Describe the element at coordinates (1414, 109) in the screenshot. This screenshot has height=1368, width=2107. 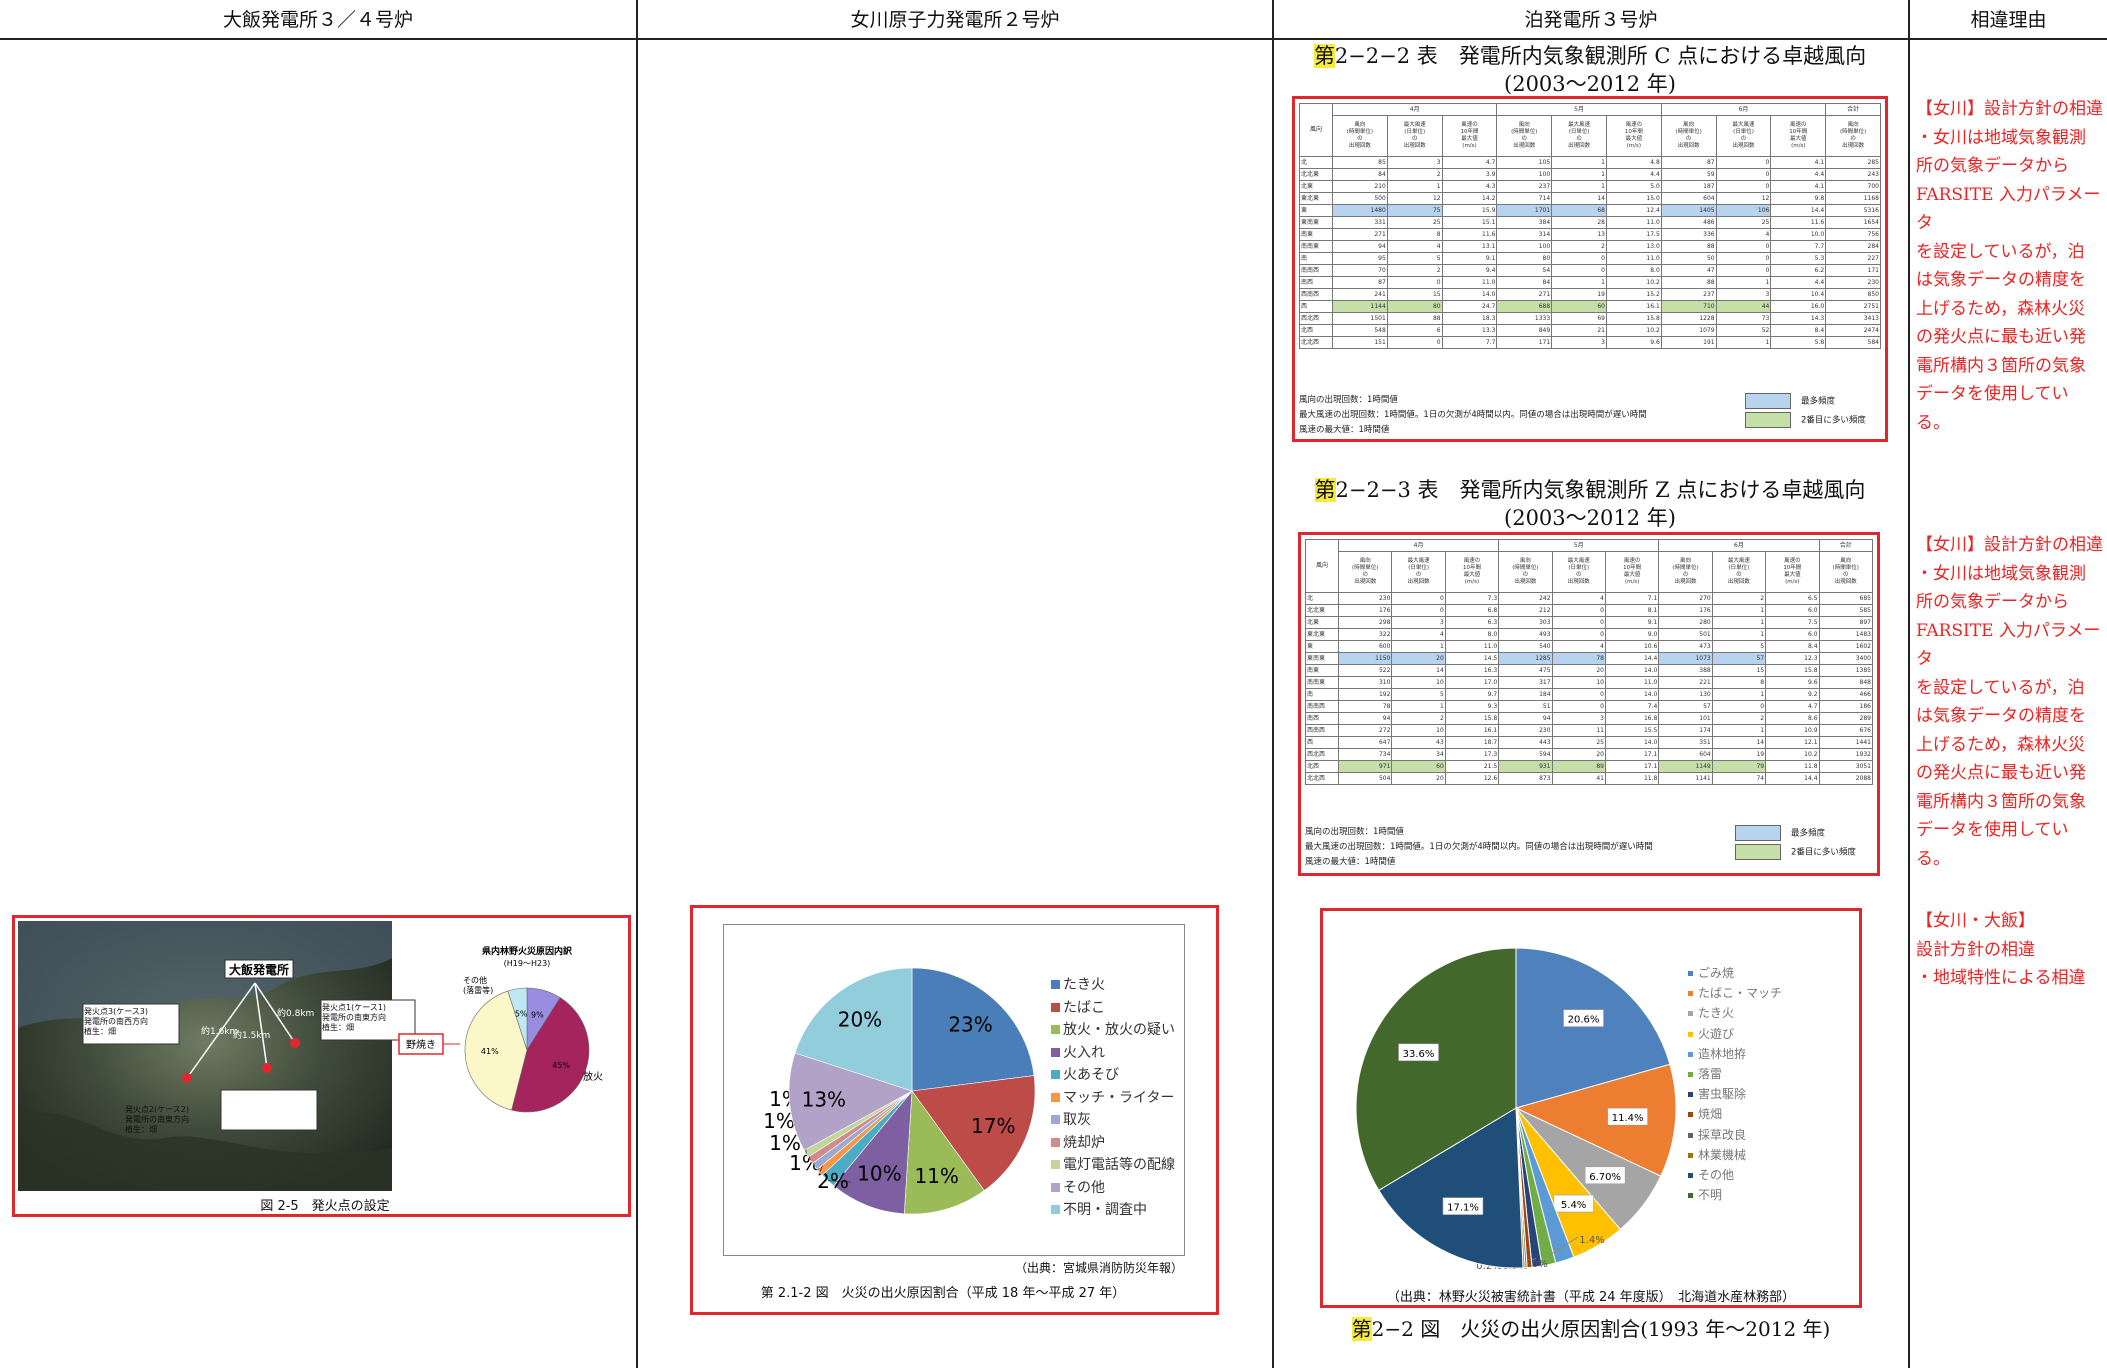
I see `month-header: 4月` at that location.